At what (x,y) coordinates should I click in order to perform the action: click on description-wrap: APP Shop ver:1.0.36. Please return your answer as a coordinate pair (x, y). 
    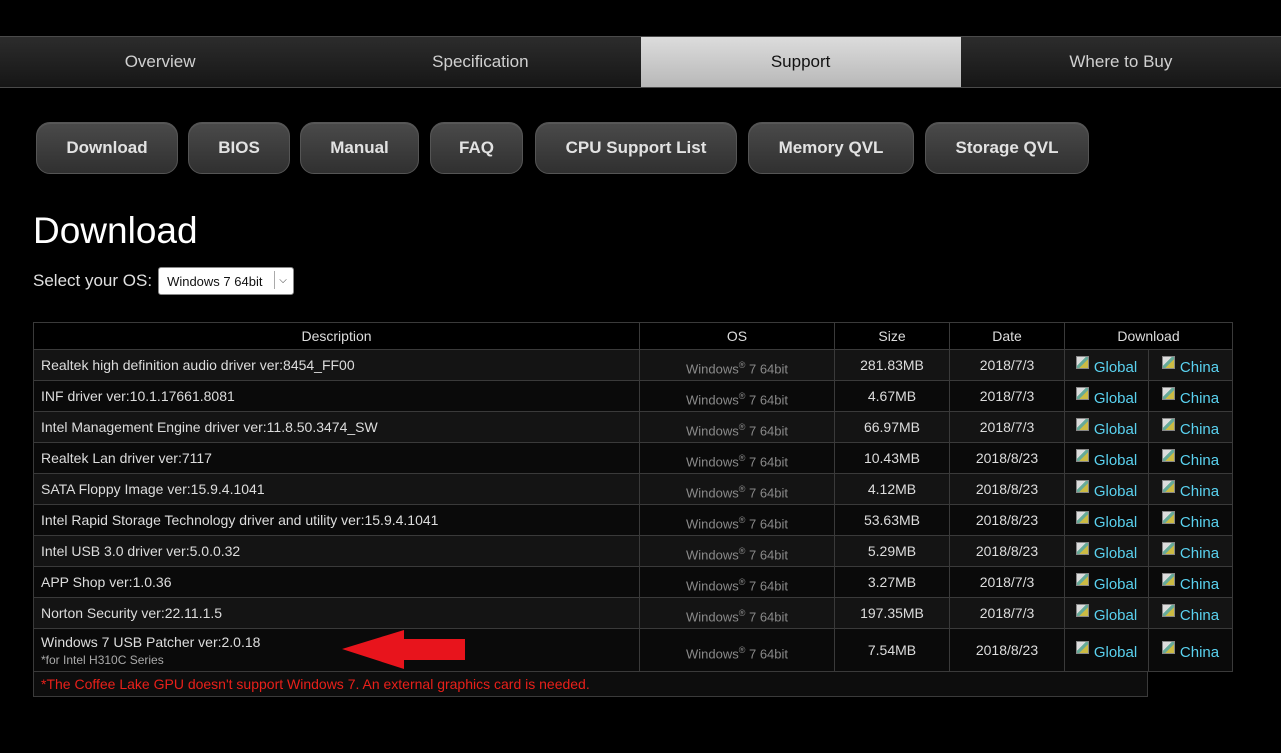
    Looking at the image, I should click on (106, 582).